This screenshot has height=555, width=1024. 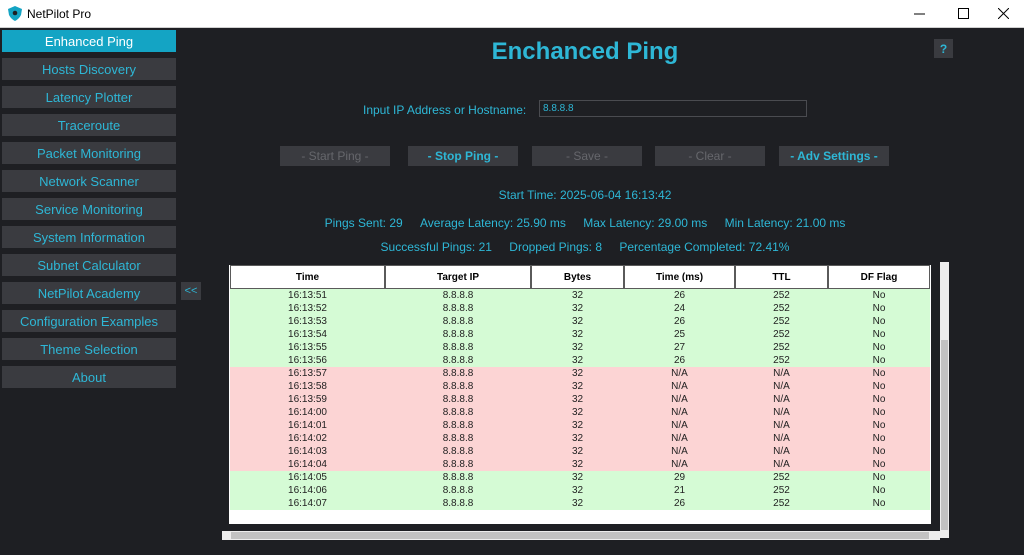 I want to click on table-row: 16:13:58 8.8.8.8 32 N/A N/A No, so click(x=580, y=386).